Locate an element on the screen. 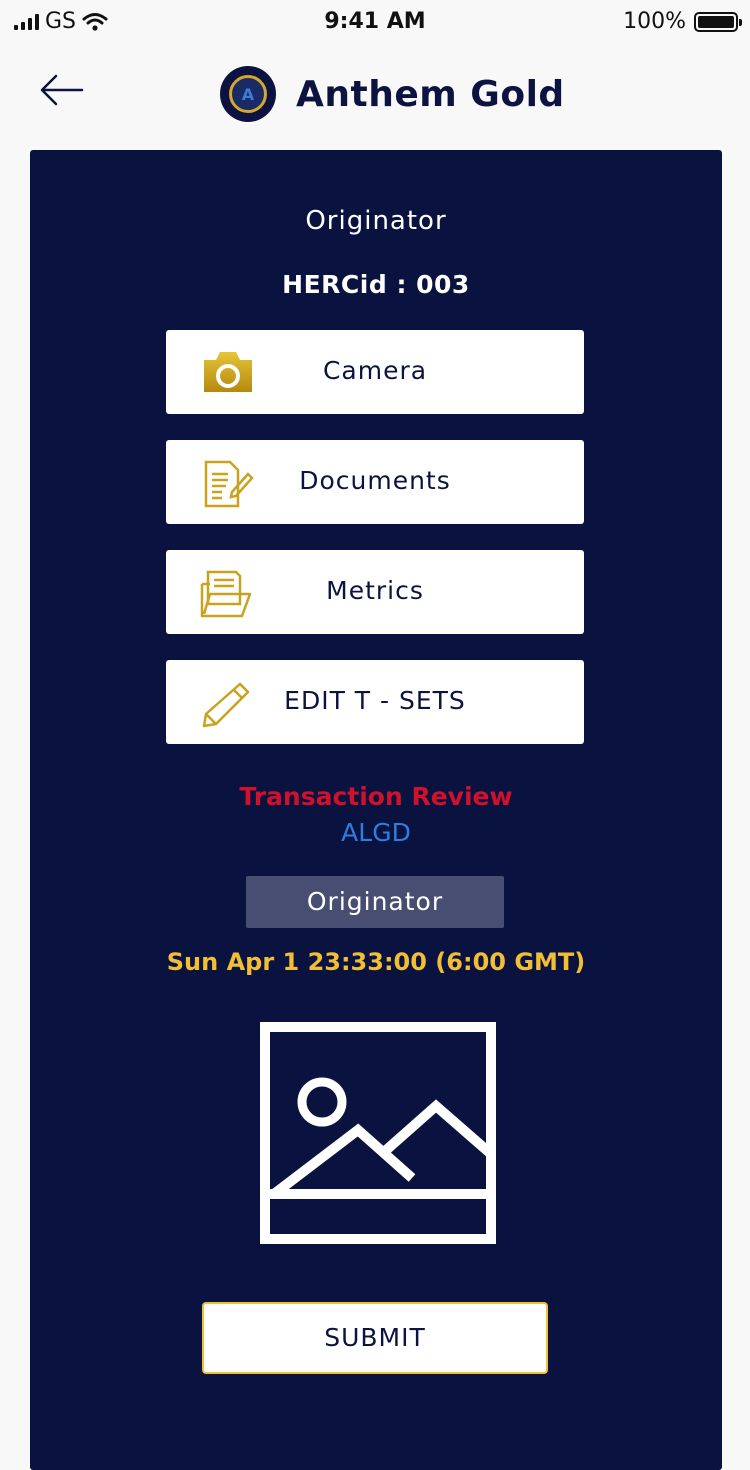 The height and width of the screenshot is (1470, 750). transaction-datetime: Sun Apr 1 23:33:00 (6:00 GMT) is located at coordinates (376, 962).